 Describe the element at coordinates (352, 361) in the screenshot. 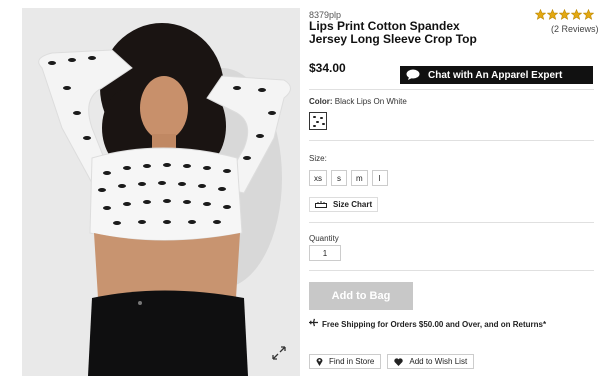

I see `find-in-store-label: Find in Store` at that location.